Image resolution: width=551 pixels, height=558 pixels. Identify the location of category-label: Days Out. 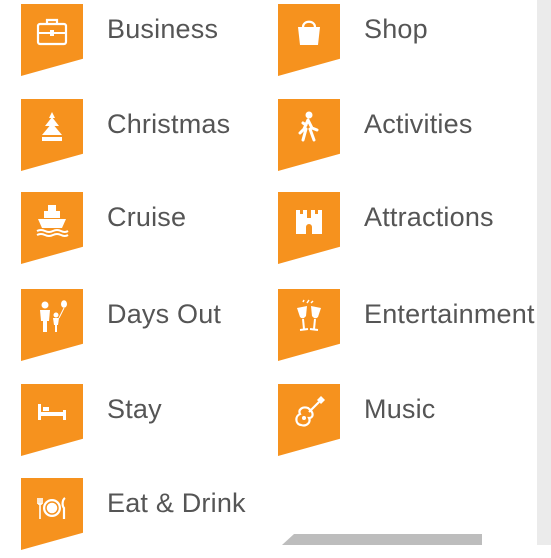
(164, 314).